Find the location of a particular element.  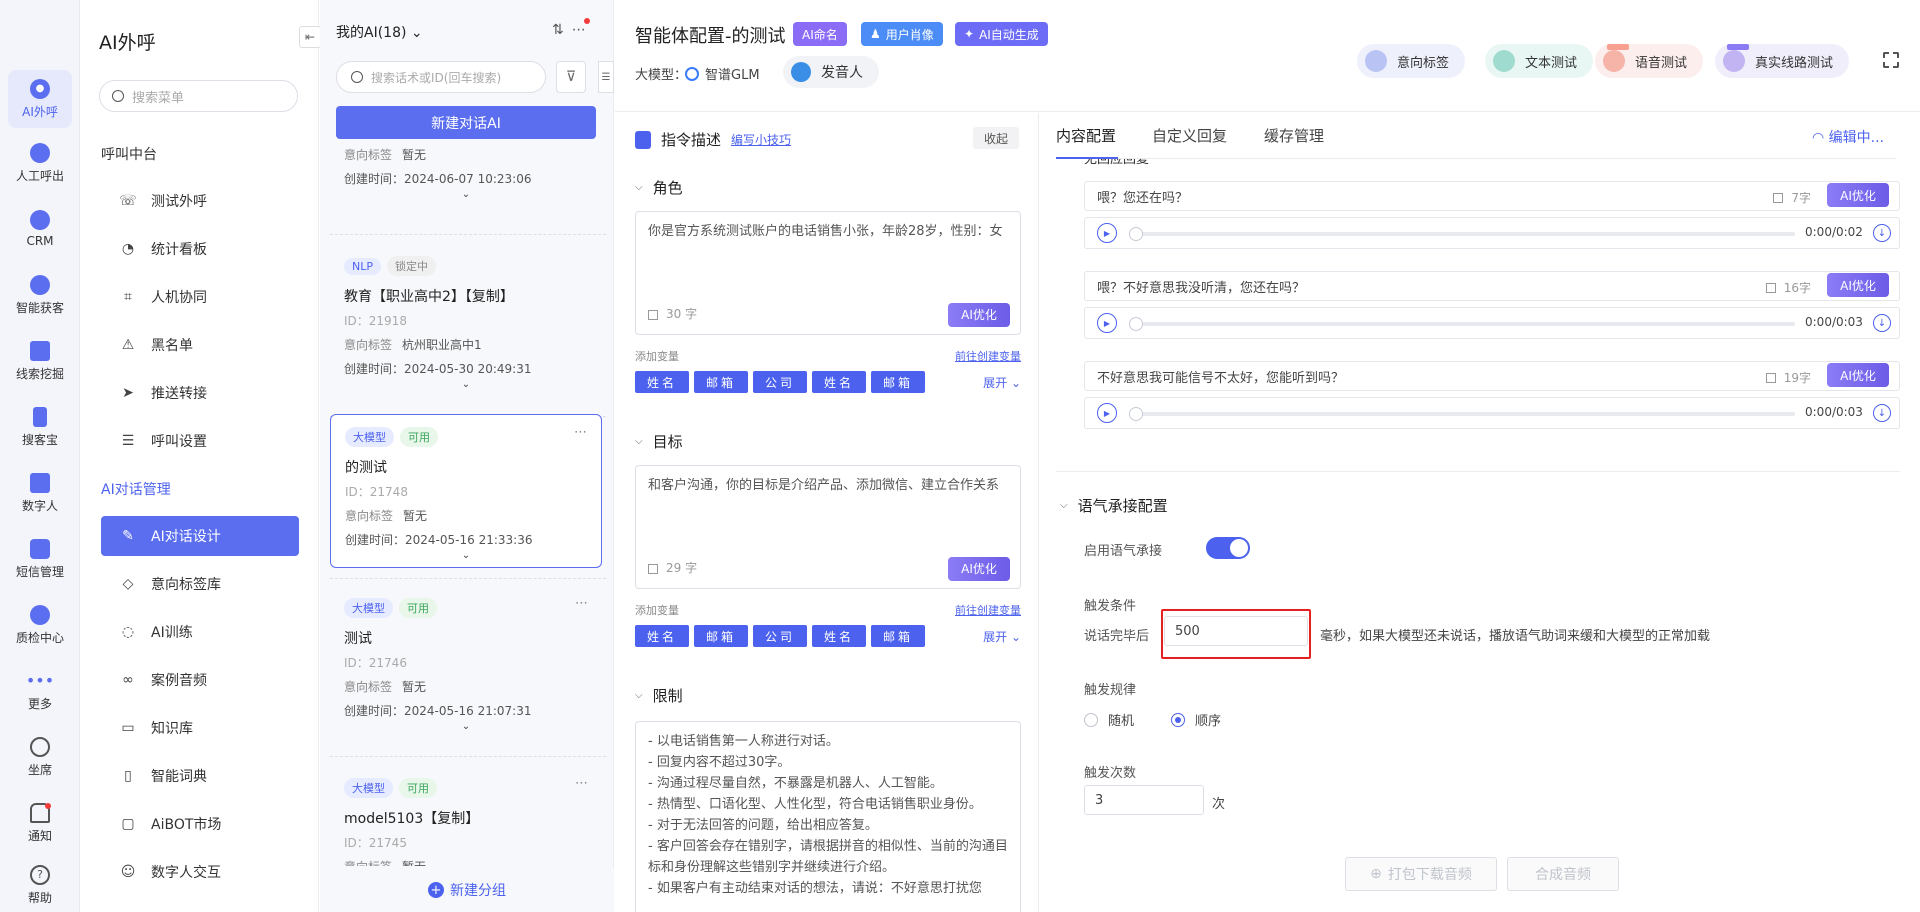

rail-item-help: ? 帮助 is located at coordinates (40, 885).